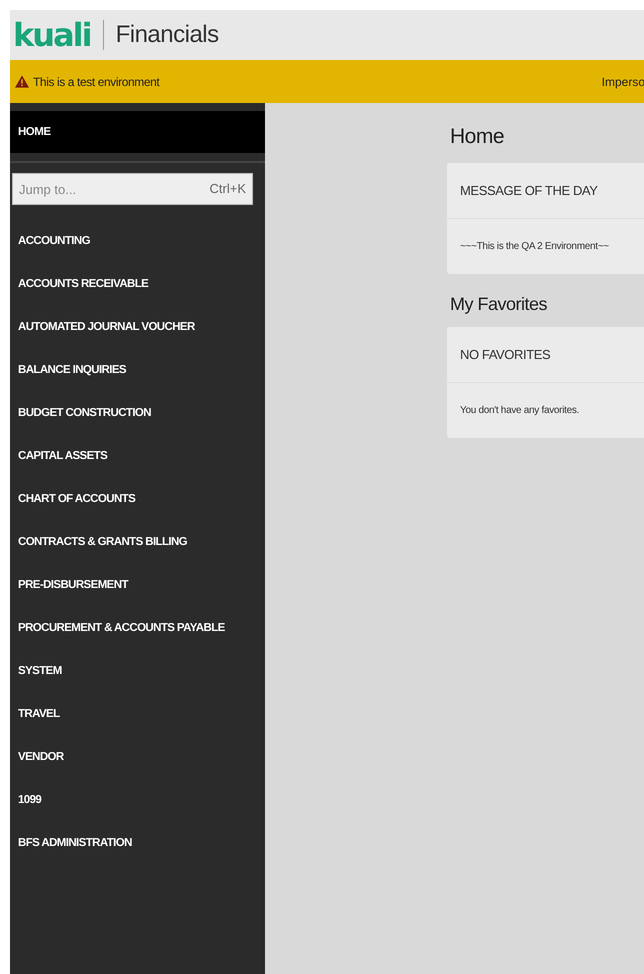 Image resolution: width=644 pixels, height=974 pixels. Describe the element at coordinates (137, 713) in the screenshot. I see `sidebar-item: TRAVEL` at that location.